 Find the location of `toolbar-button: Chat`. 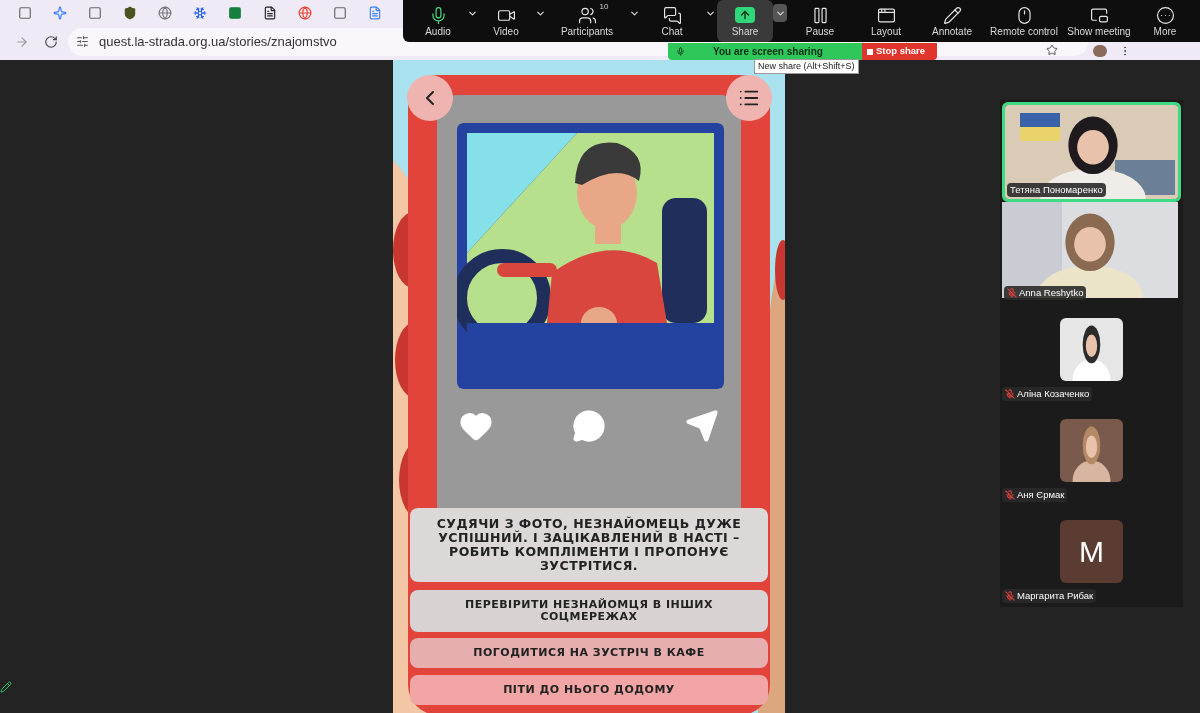

toolbar-button: Chat is located at coordinates (672, 21).